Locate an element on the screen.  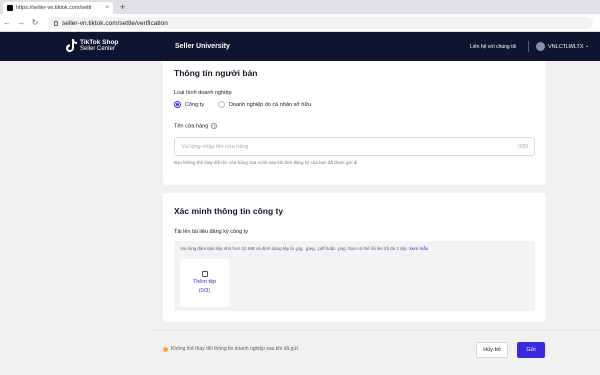
chevron-down-icon: ⌄ is located at coordinates (587, 46).